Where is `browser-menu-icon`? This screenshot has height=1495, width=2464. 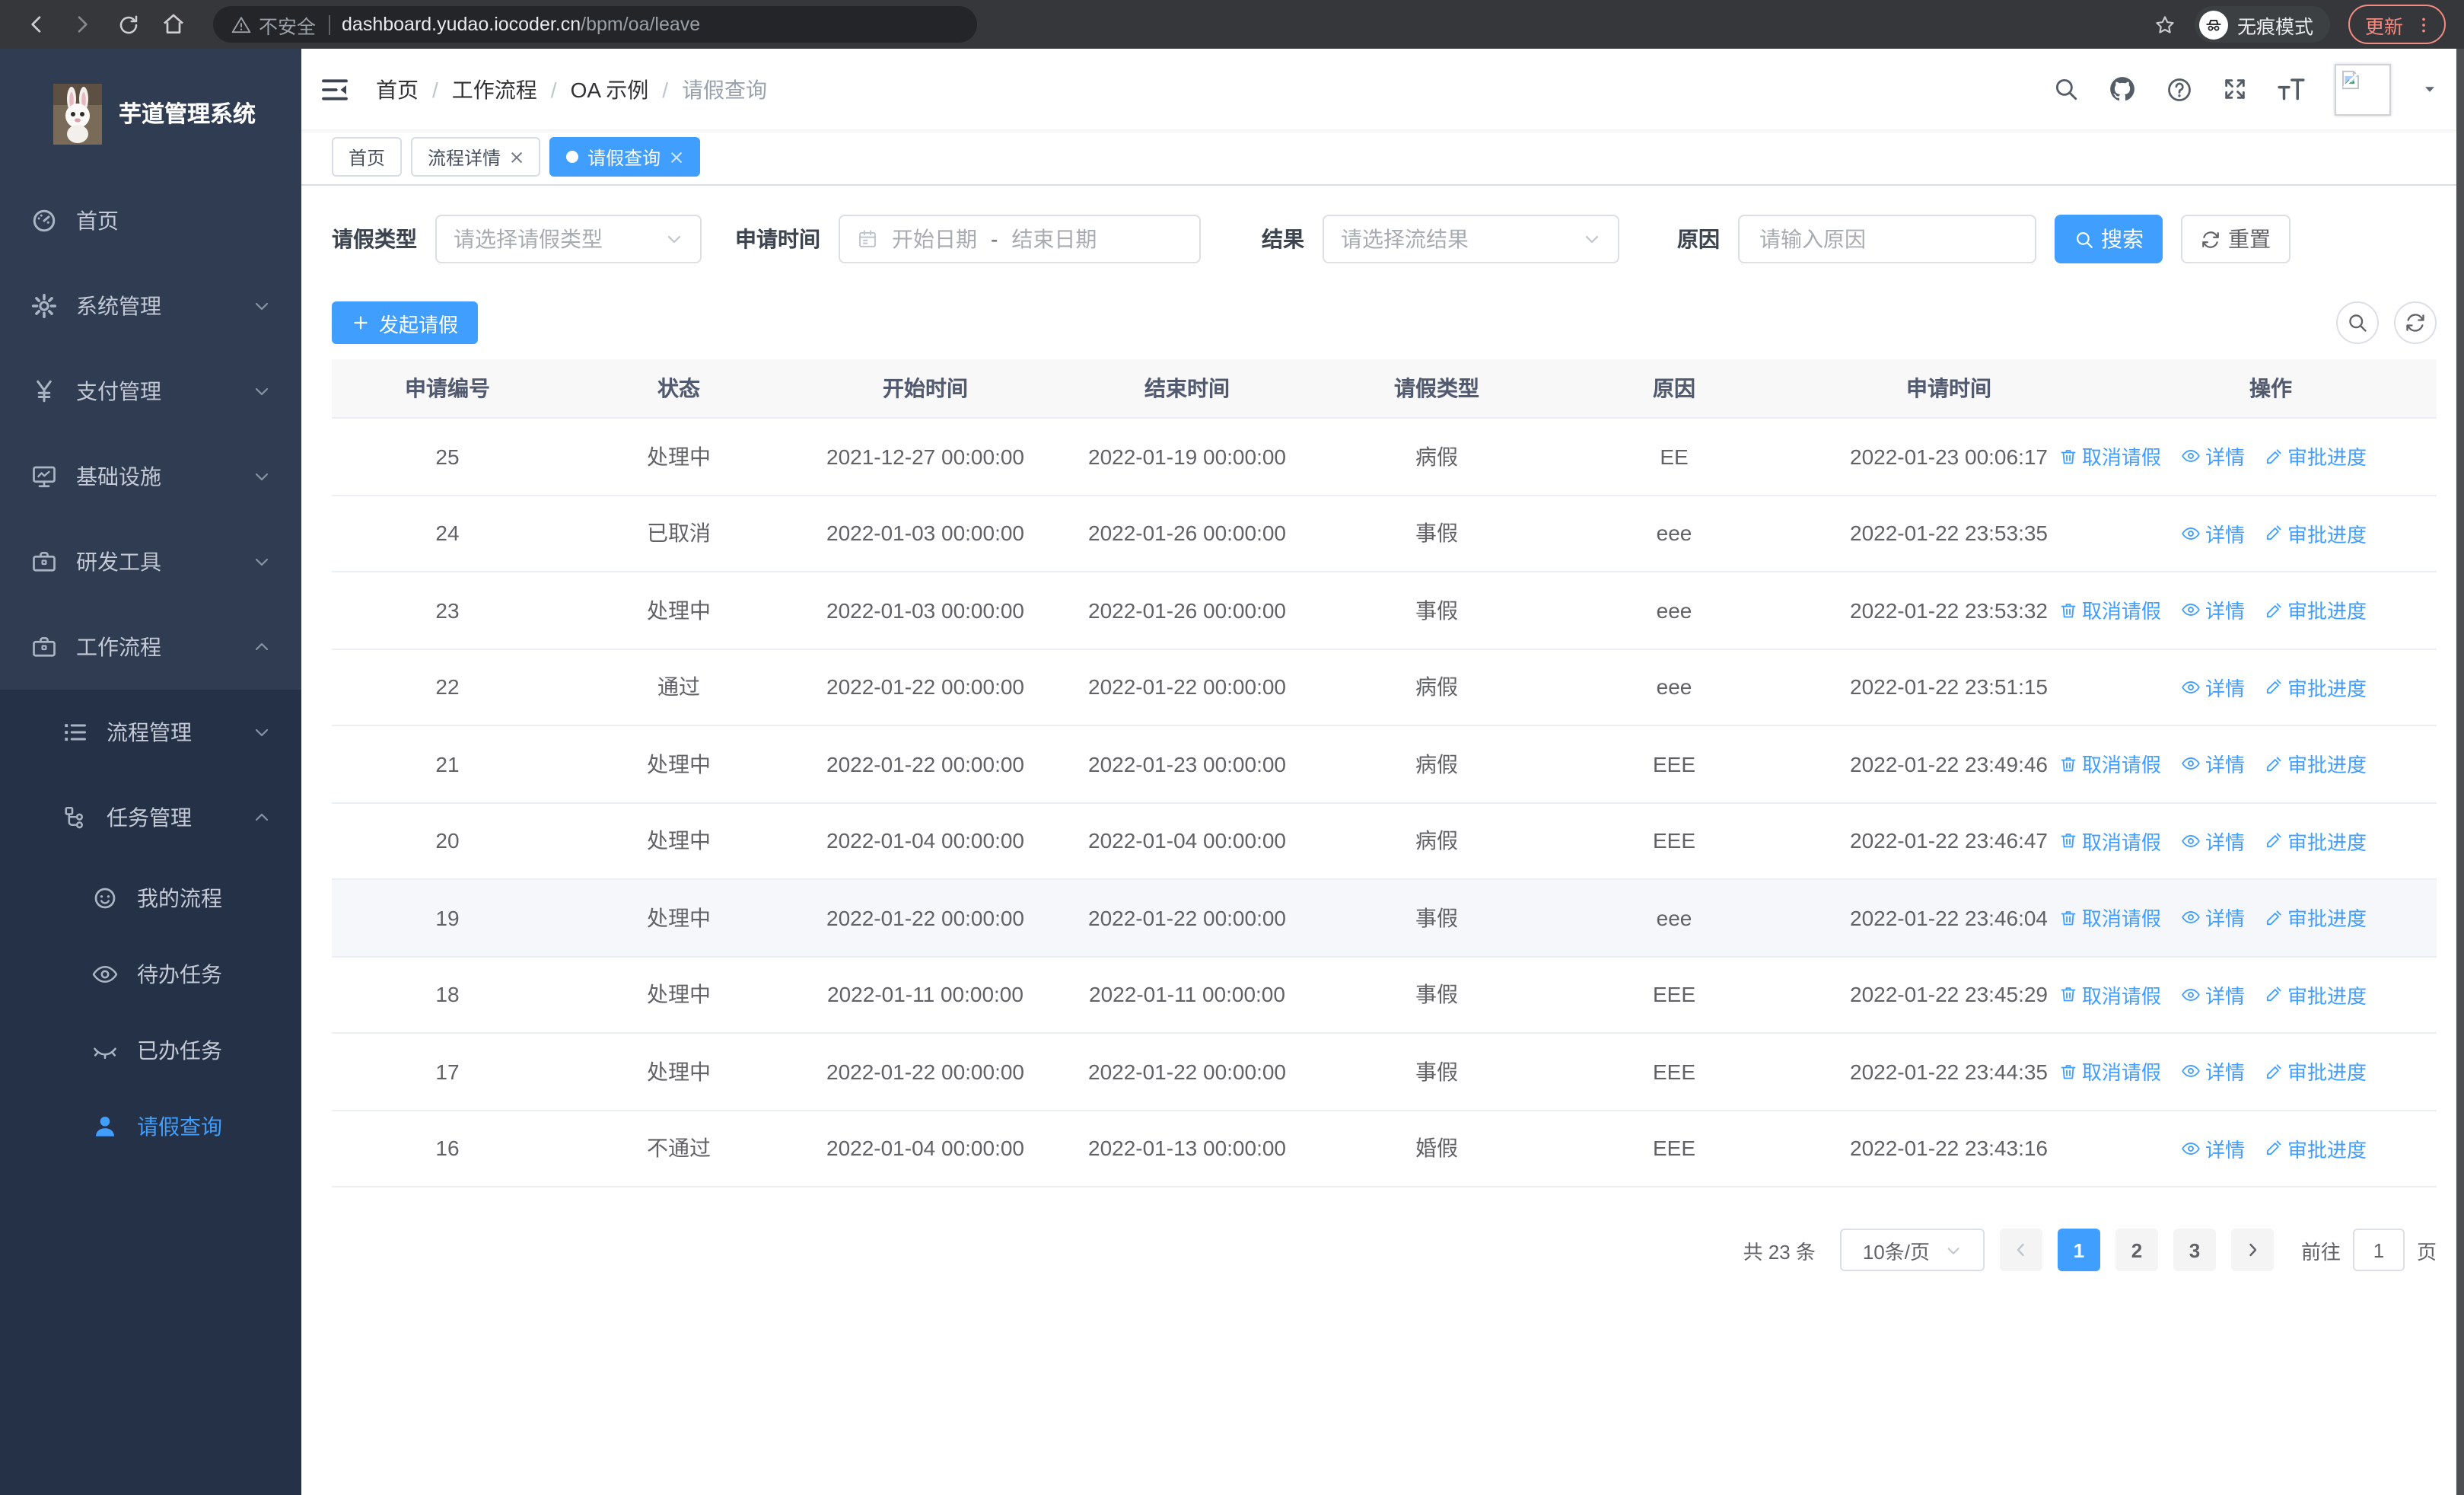
browser-menu-icon is located at coordinates (2424, 24).